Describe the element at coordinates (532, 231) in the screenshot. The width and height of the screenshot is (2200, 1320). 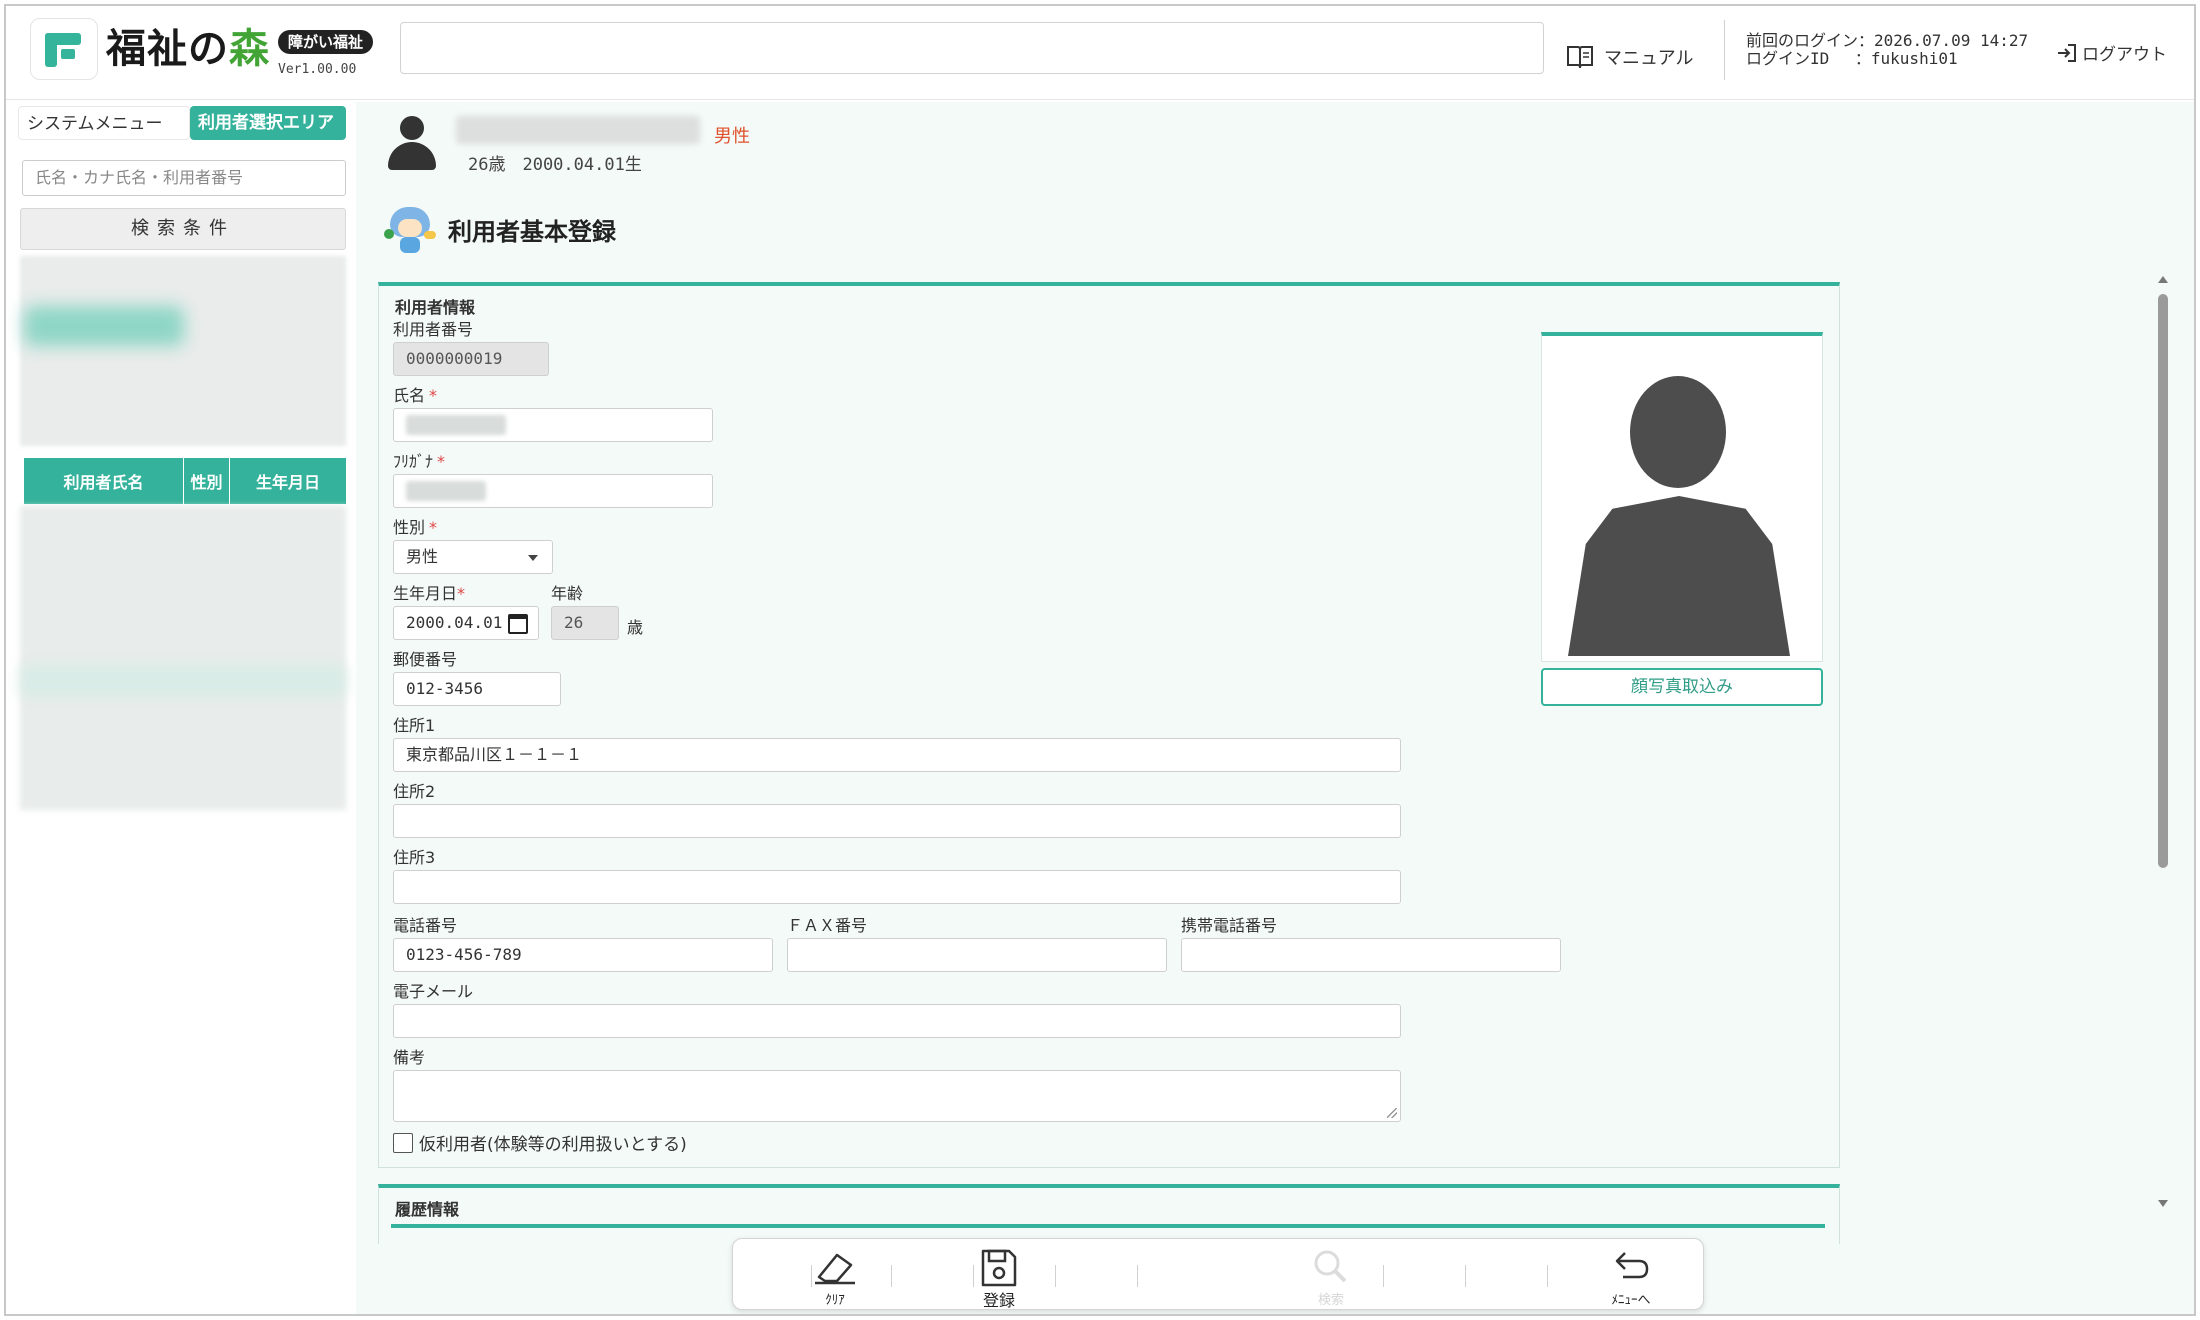
I see `page-title: 利用者基本登録` at that location.